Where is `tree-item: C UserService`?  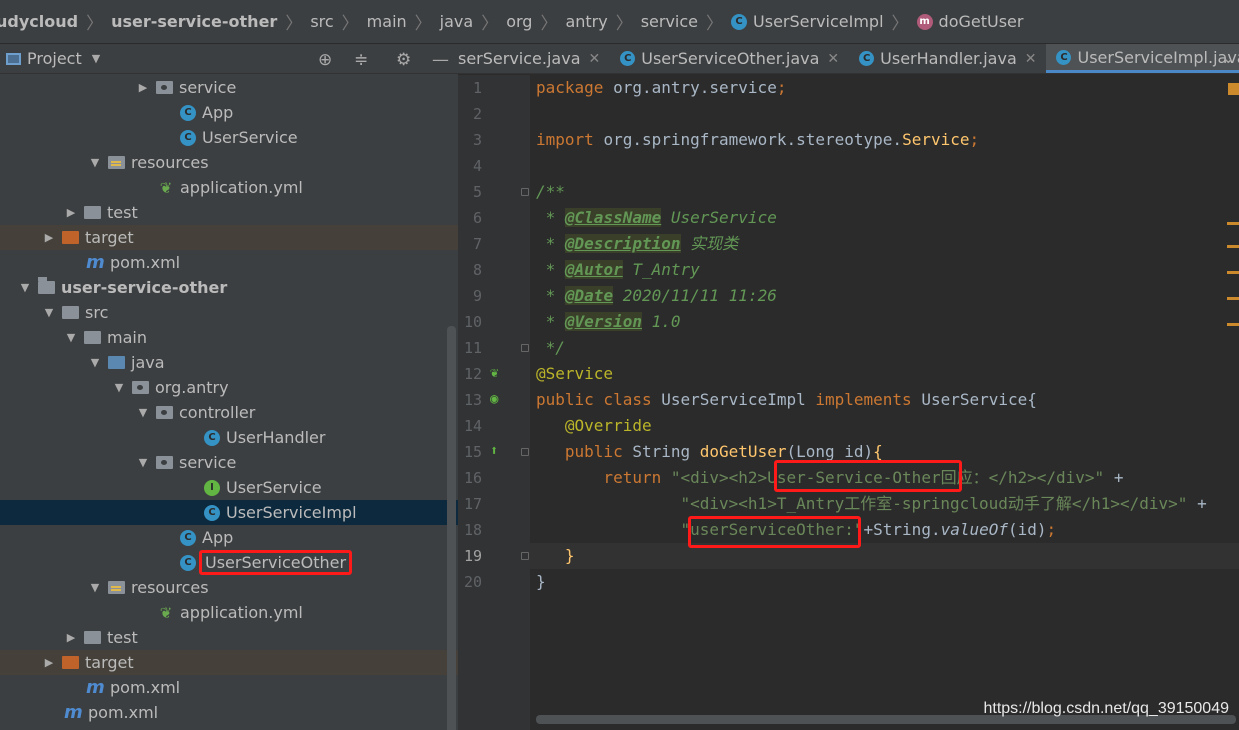 tree-item: C UserService is located at coordinates (229, 137).